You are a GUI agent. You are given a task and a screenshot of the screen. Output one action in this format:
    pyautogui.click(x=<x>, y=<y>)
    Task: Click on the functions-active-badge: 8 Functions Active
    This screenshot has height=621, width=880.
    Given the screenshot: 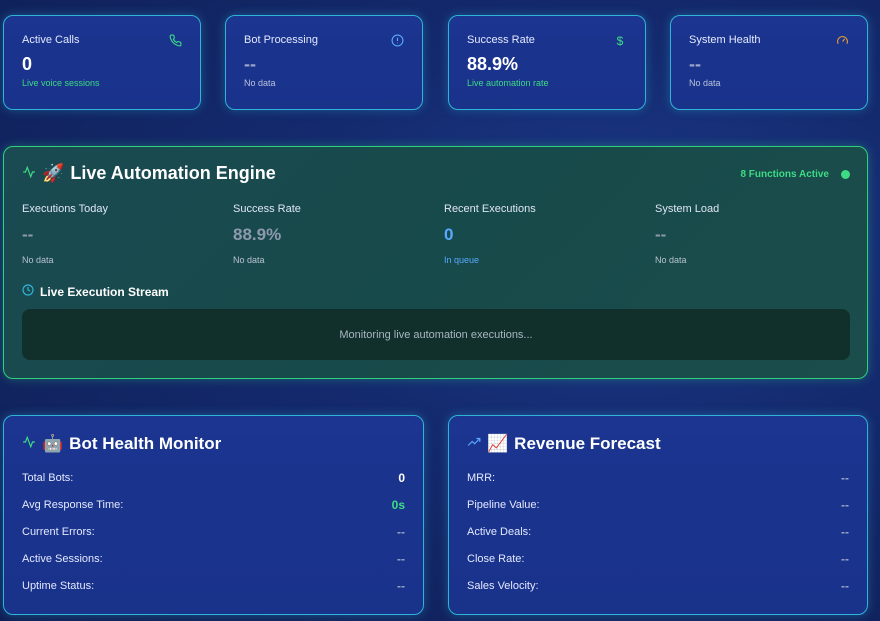 What is the action you would take?
    pyautogui.click(x=784, y=174)
    